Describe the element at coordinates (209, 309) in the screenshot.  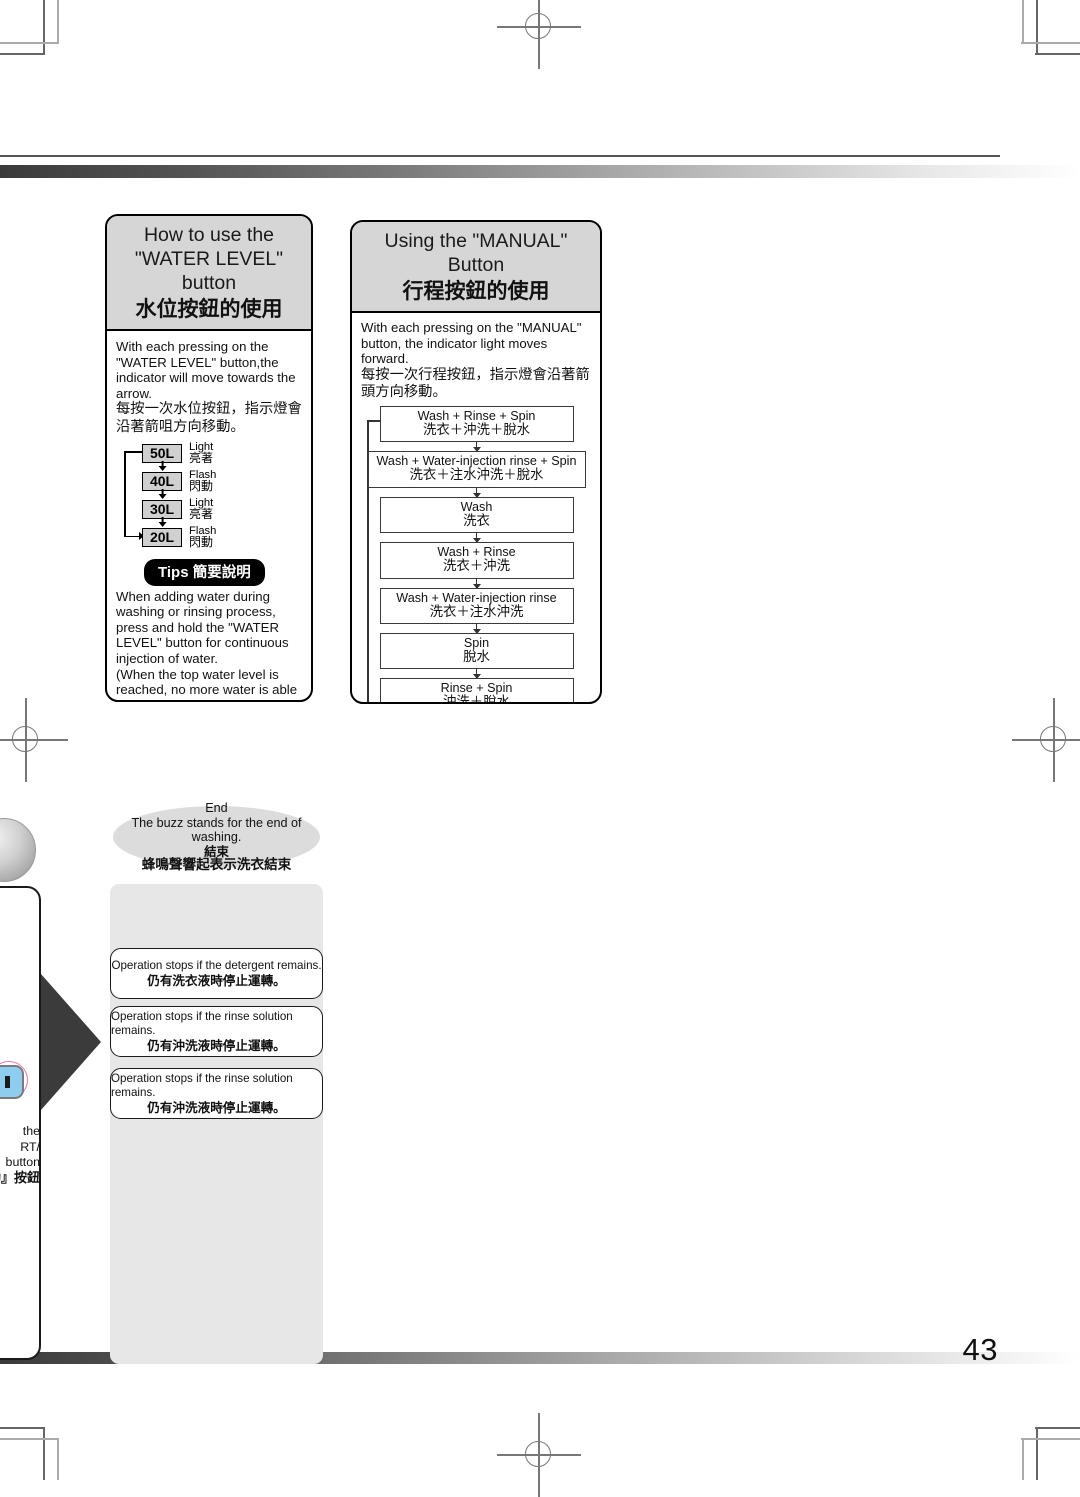
I see `water-level-title-zh: 水位按鈕的使用` at that location.